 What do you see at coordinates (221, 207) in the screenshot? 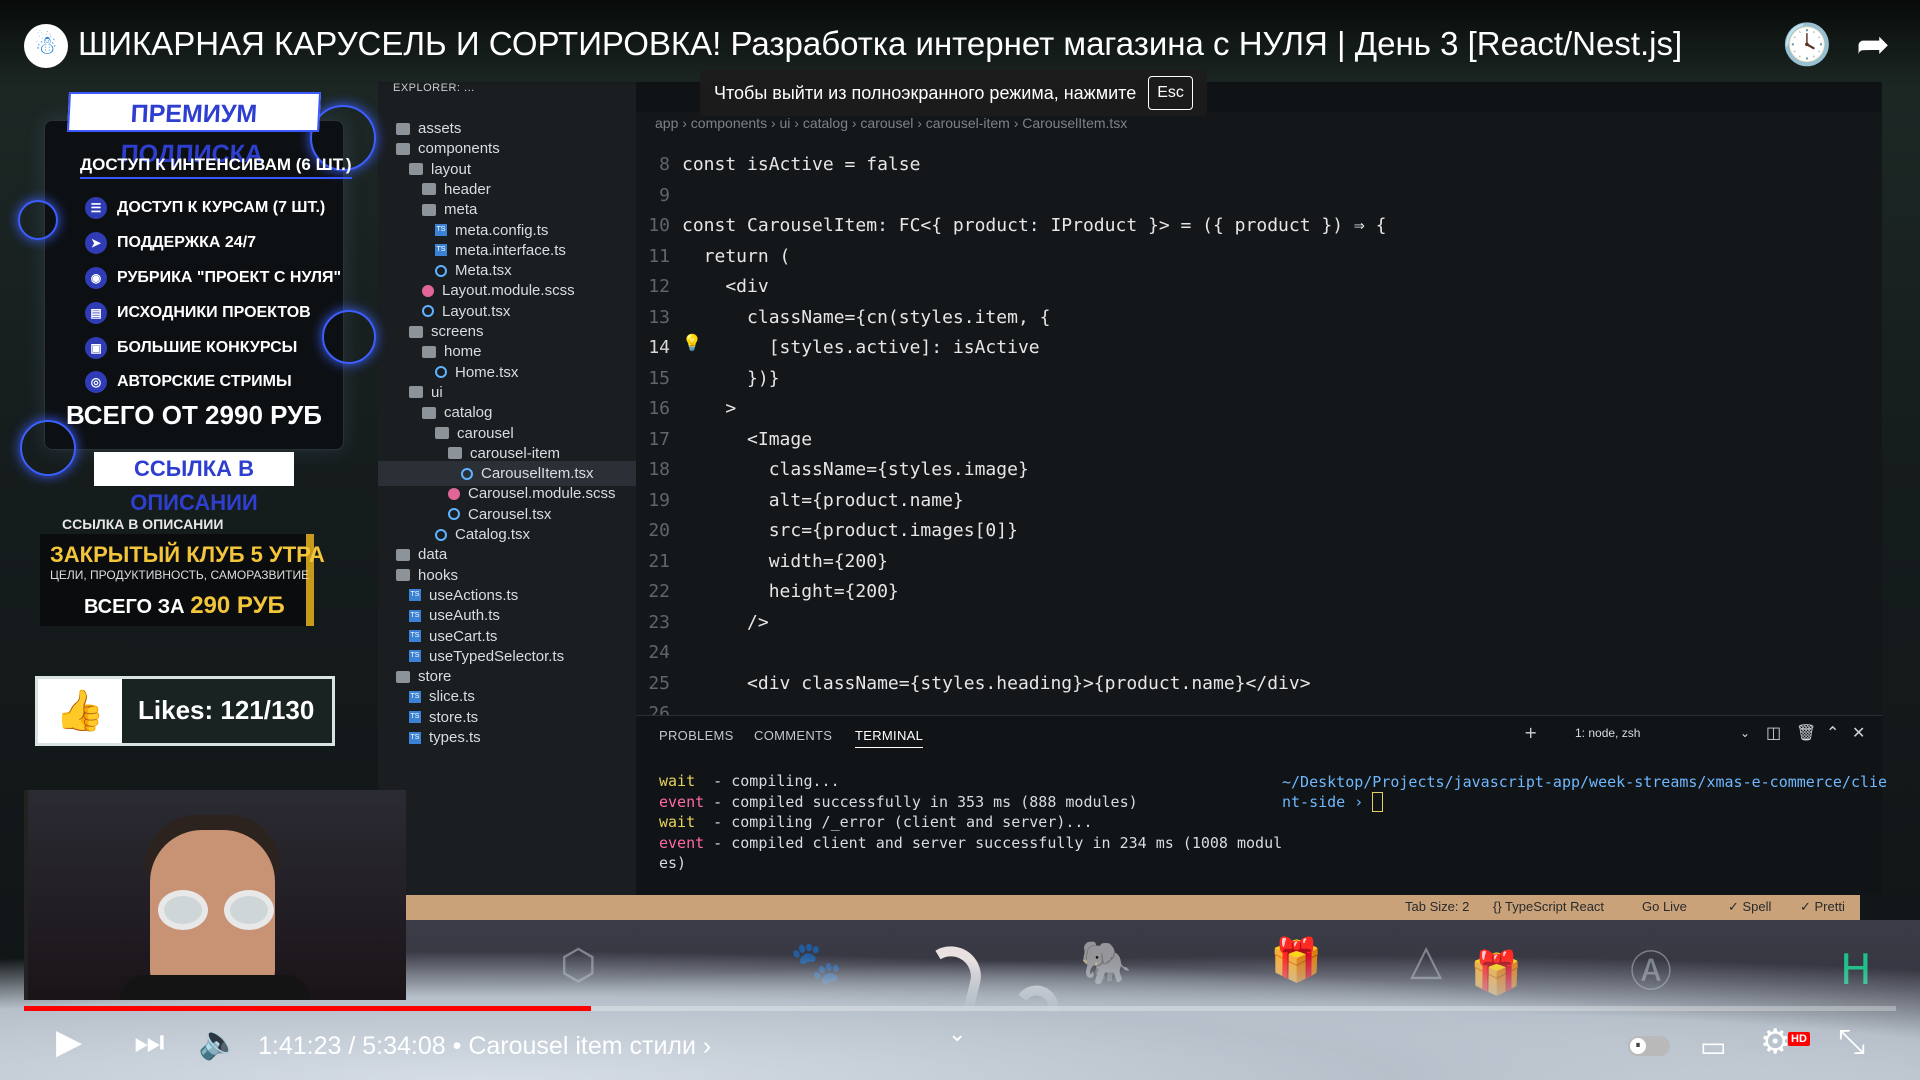
I see `promo-item-label: ДОСТУП К КУРСАМ (7 ШТ.)` at bounding box center [221, 207].